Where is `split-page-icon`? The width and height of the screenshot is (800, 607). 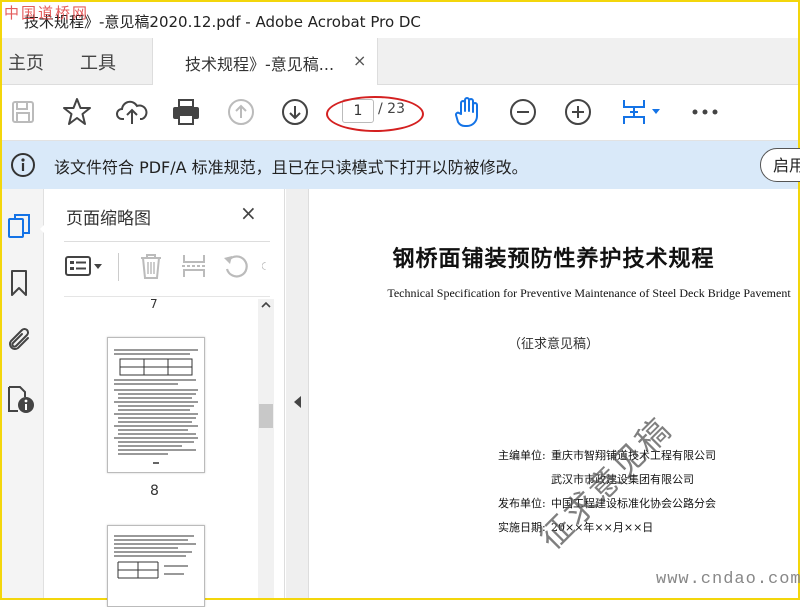 split-page-icon is located at coordinates (194, 266).